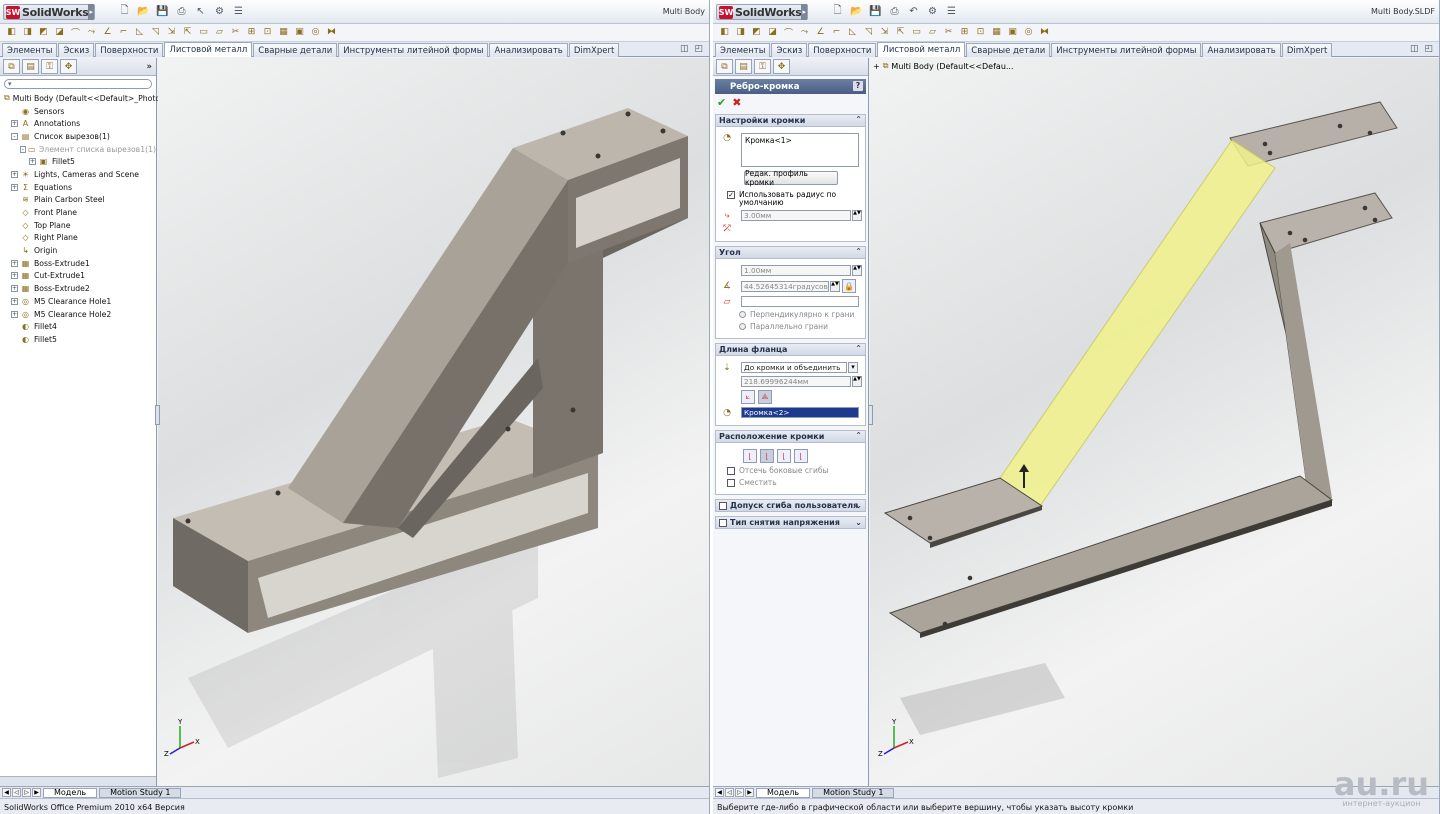 Image resolution: width=1440 pixels, height=814 pixels. Describe the element at coordinates (79, 212) in the screenshot. I see `tree-item: ◇ Front Plane` at that location.